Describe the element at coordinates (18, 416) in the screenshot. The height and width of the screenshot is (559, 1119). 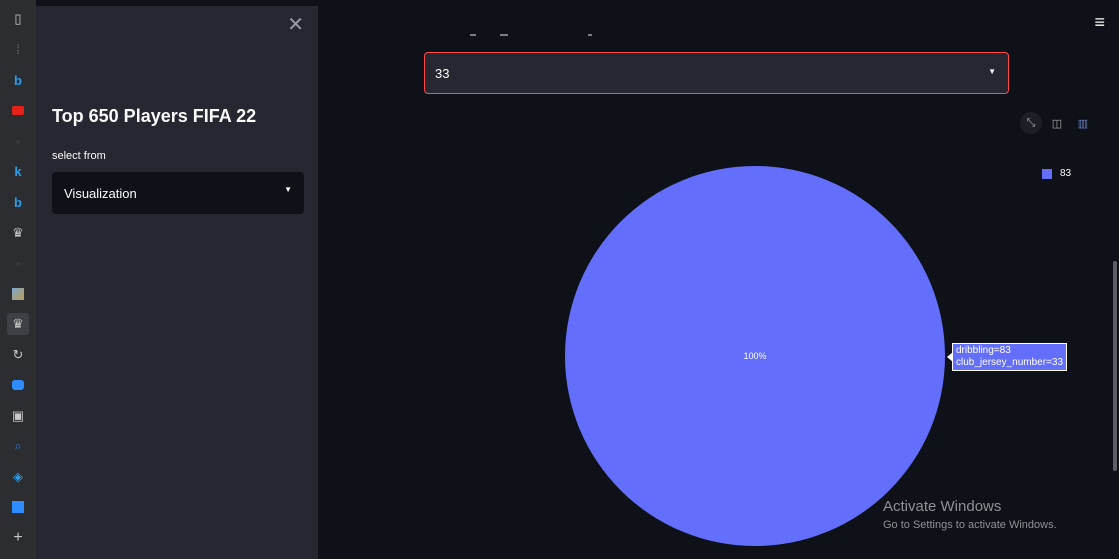
I see `calendar-icon: ▣` at that location.